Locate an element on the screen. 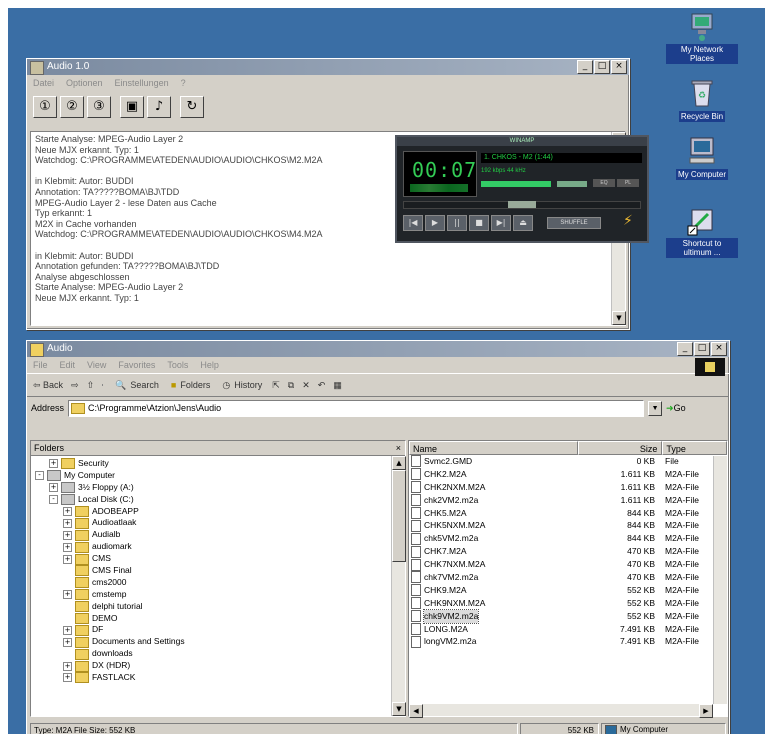  file-row: CHK5.M2A 844 KB M2A-File is located at coordinates (568, 513).